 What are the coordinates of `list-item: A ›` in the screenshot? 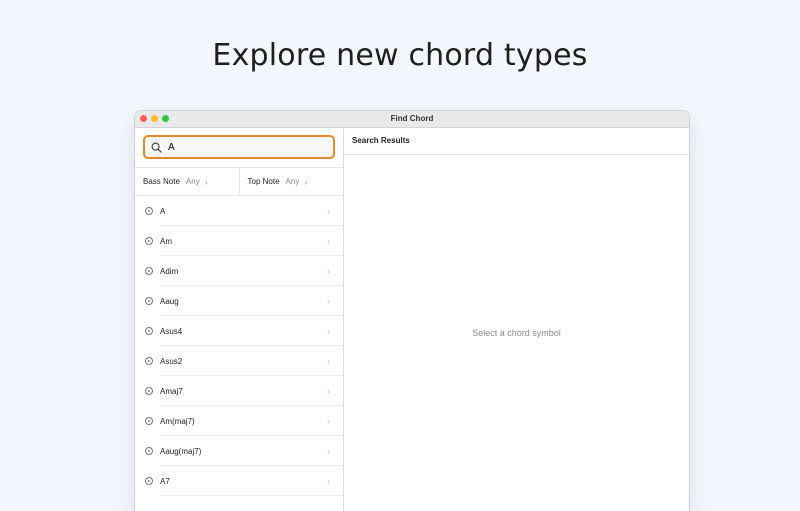 It's located at (239, 211).